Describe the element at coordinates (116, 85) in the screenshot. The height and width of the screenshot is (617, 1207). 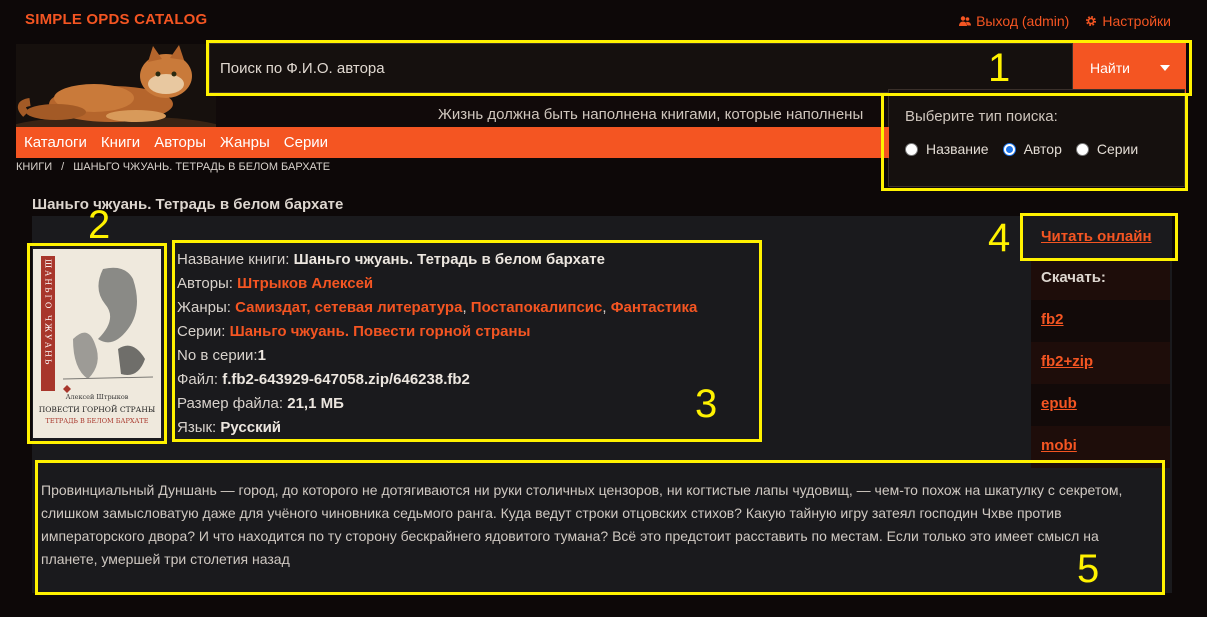
I see `cat-logo-image` at that location.